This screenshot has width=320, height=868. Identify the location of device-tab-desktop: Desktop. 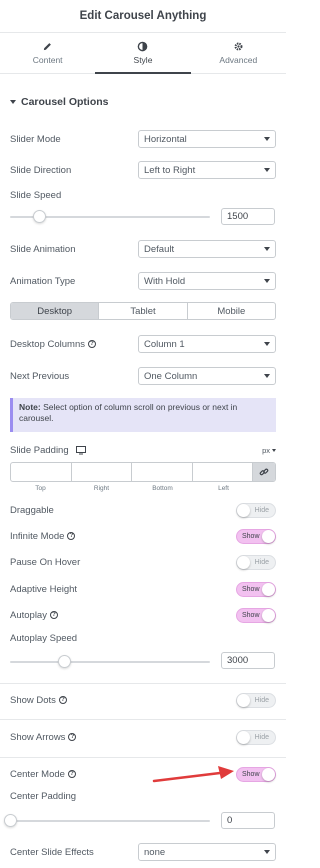
(55, 311).